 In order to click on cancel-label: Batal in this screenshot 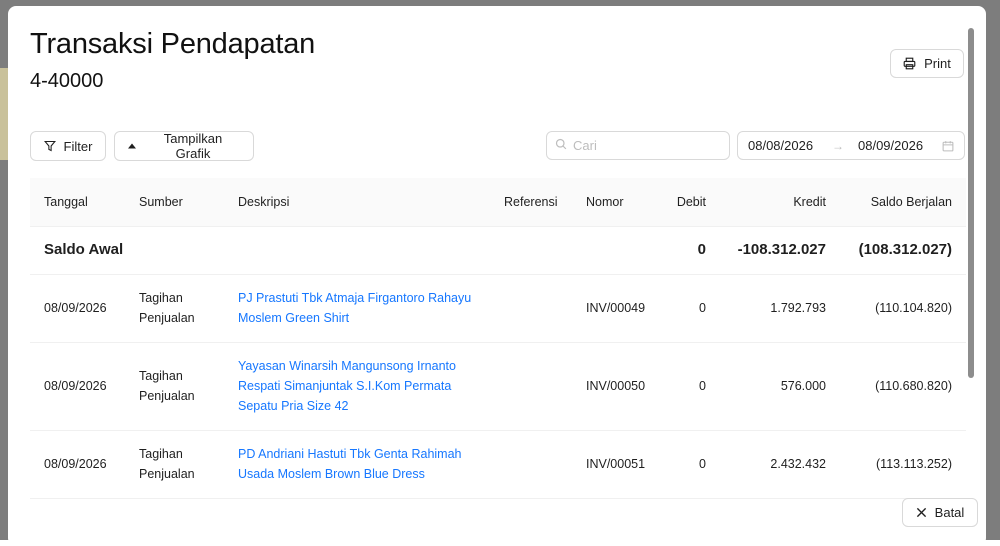, I will do `click(949, 512)`.